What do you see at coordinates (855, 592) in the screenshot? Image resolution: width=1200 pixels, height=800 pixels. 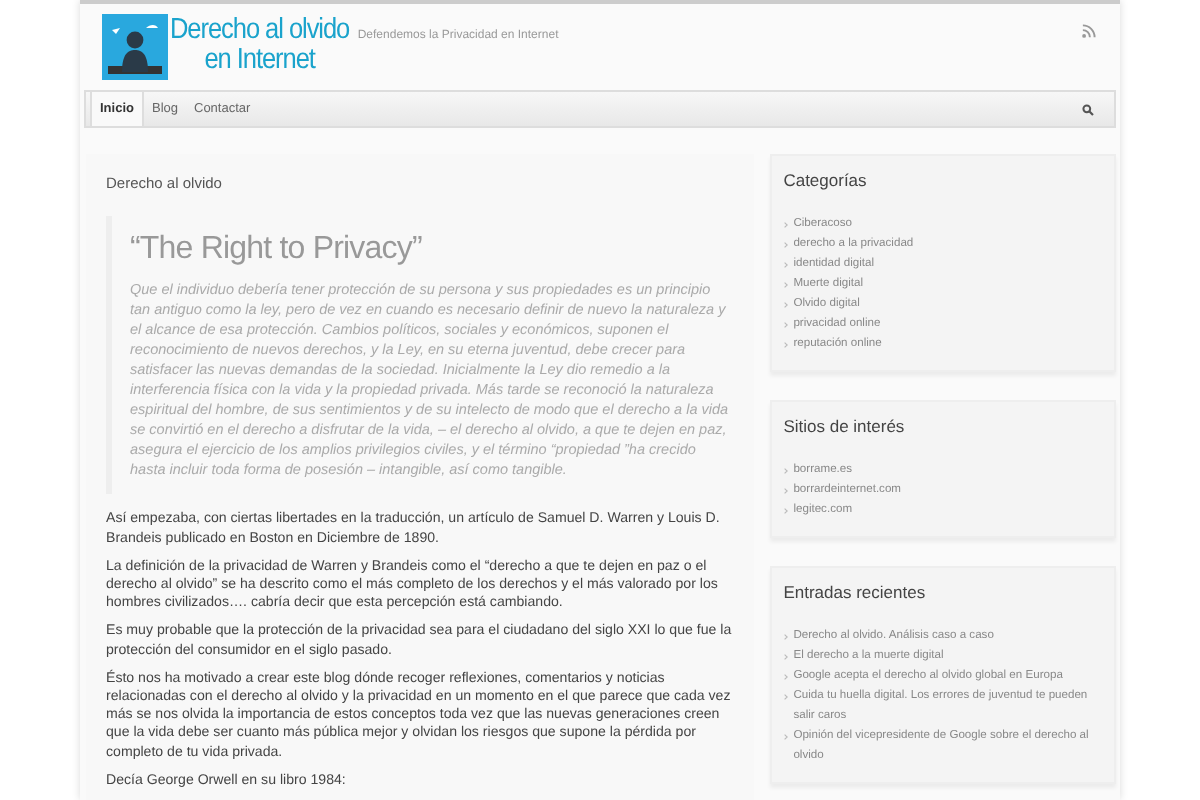 I see `widget-title: Entradas recientes` at bounding box center [855, 592].